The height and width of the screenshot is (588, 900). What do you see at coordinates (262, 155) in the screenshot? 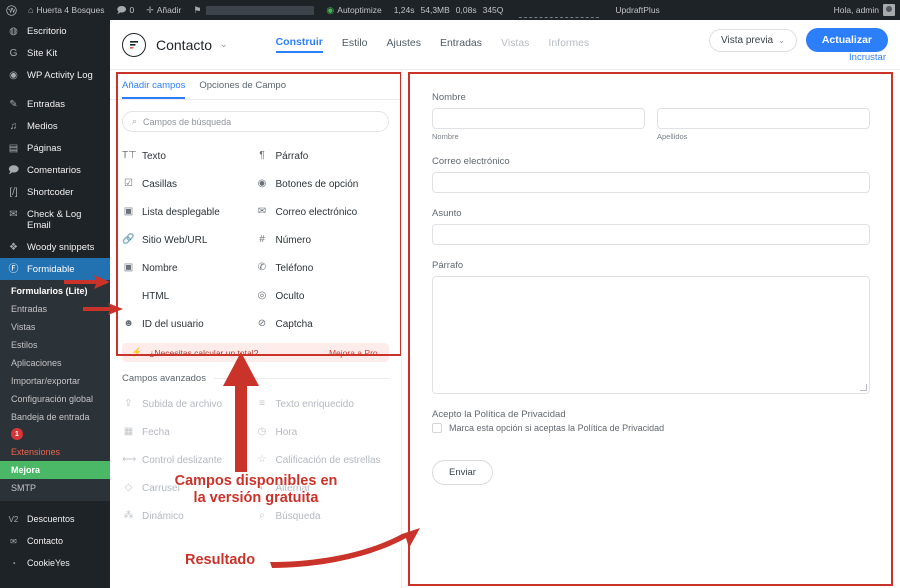
I see `paragraph-icon: ¶` at bounding box center [262, 155].